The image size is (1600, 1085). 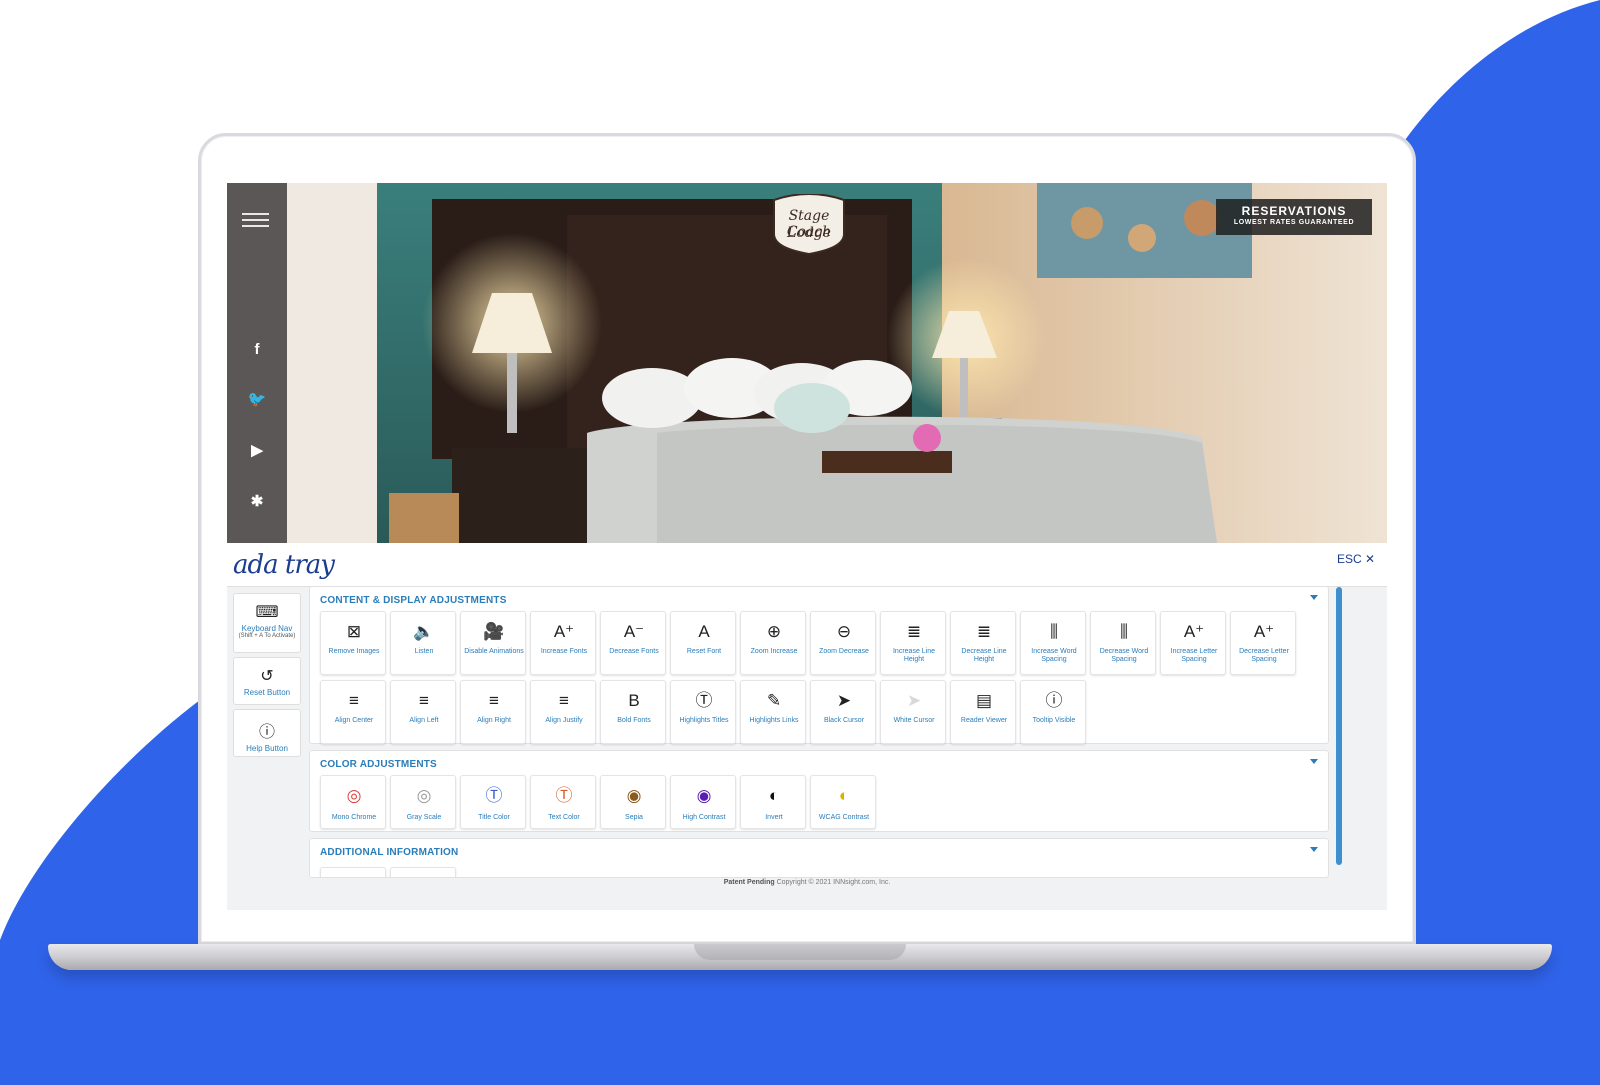 I want to click on zoom-increase-label: Zoom Increase, so click(x=774, y=651).